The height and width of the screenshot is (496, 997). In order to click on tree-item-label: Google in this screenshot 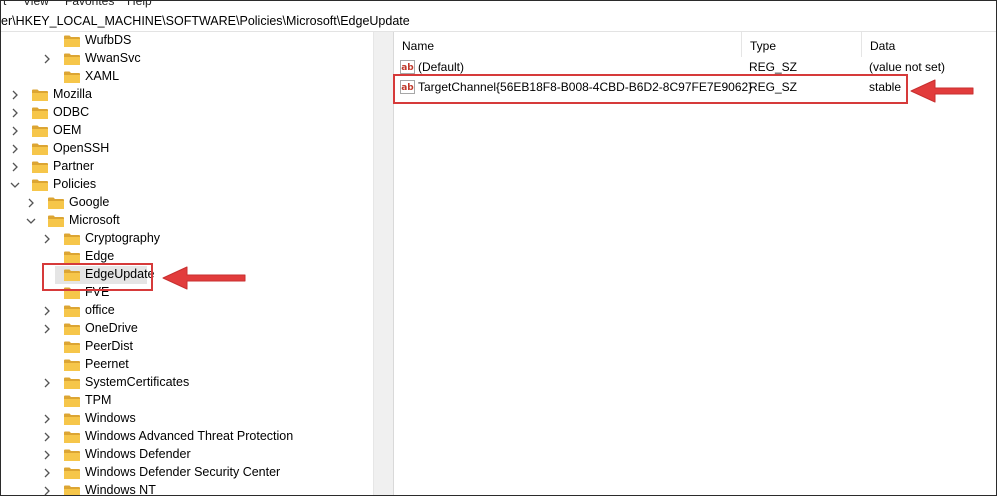, I will do `click(89, 202)`.